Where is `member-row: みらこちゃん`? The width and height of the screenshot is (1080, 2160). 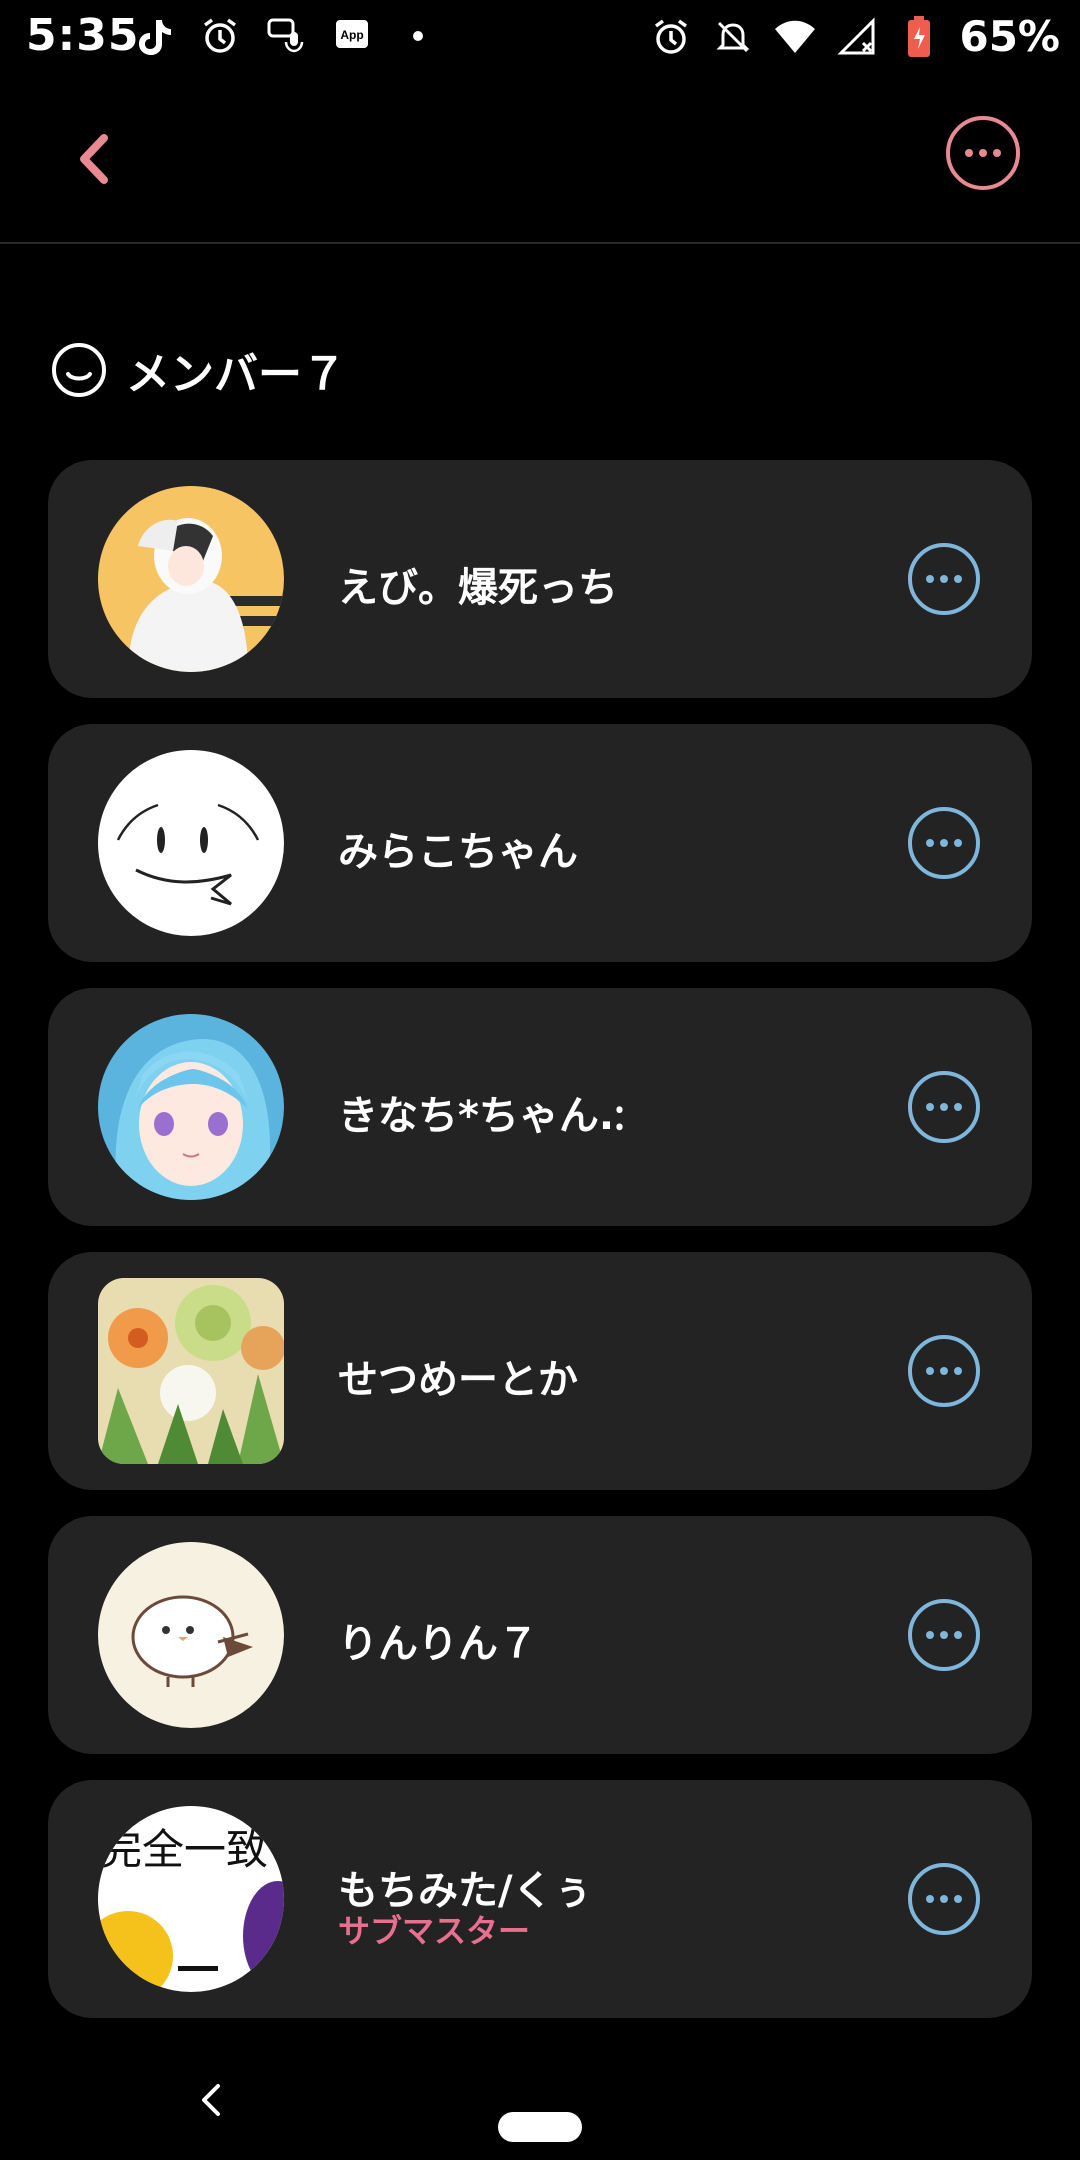 member-row: みらこちゃん is located at coordinates (540, 843).